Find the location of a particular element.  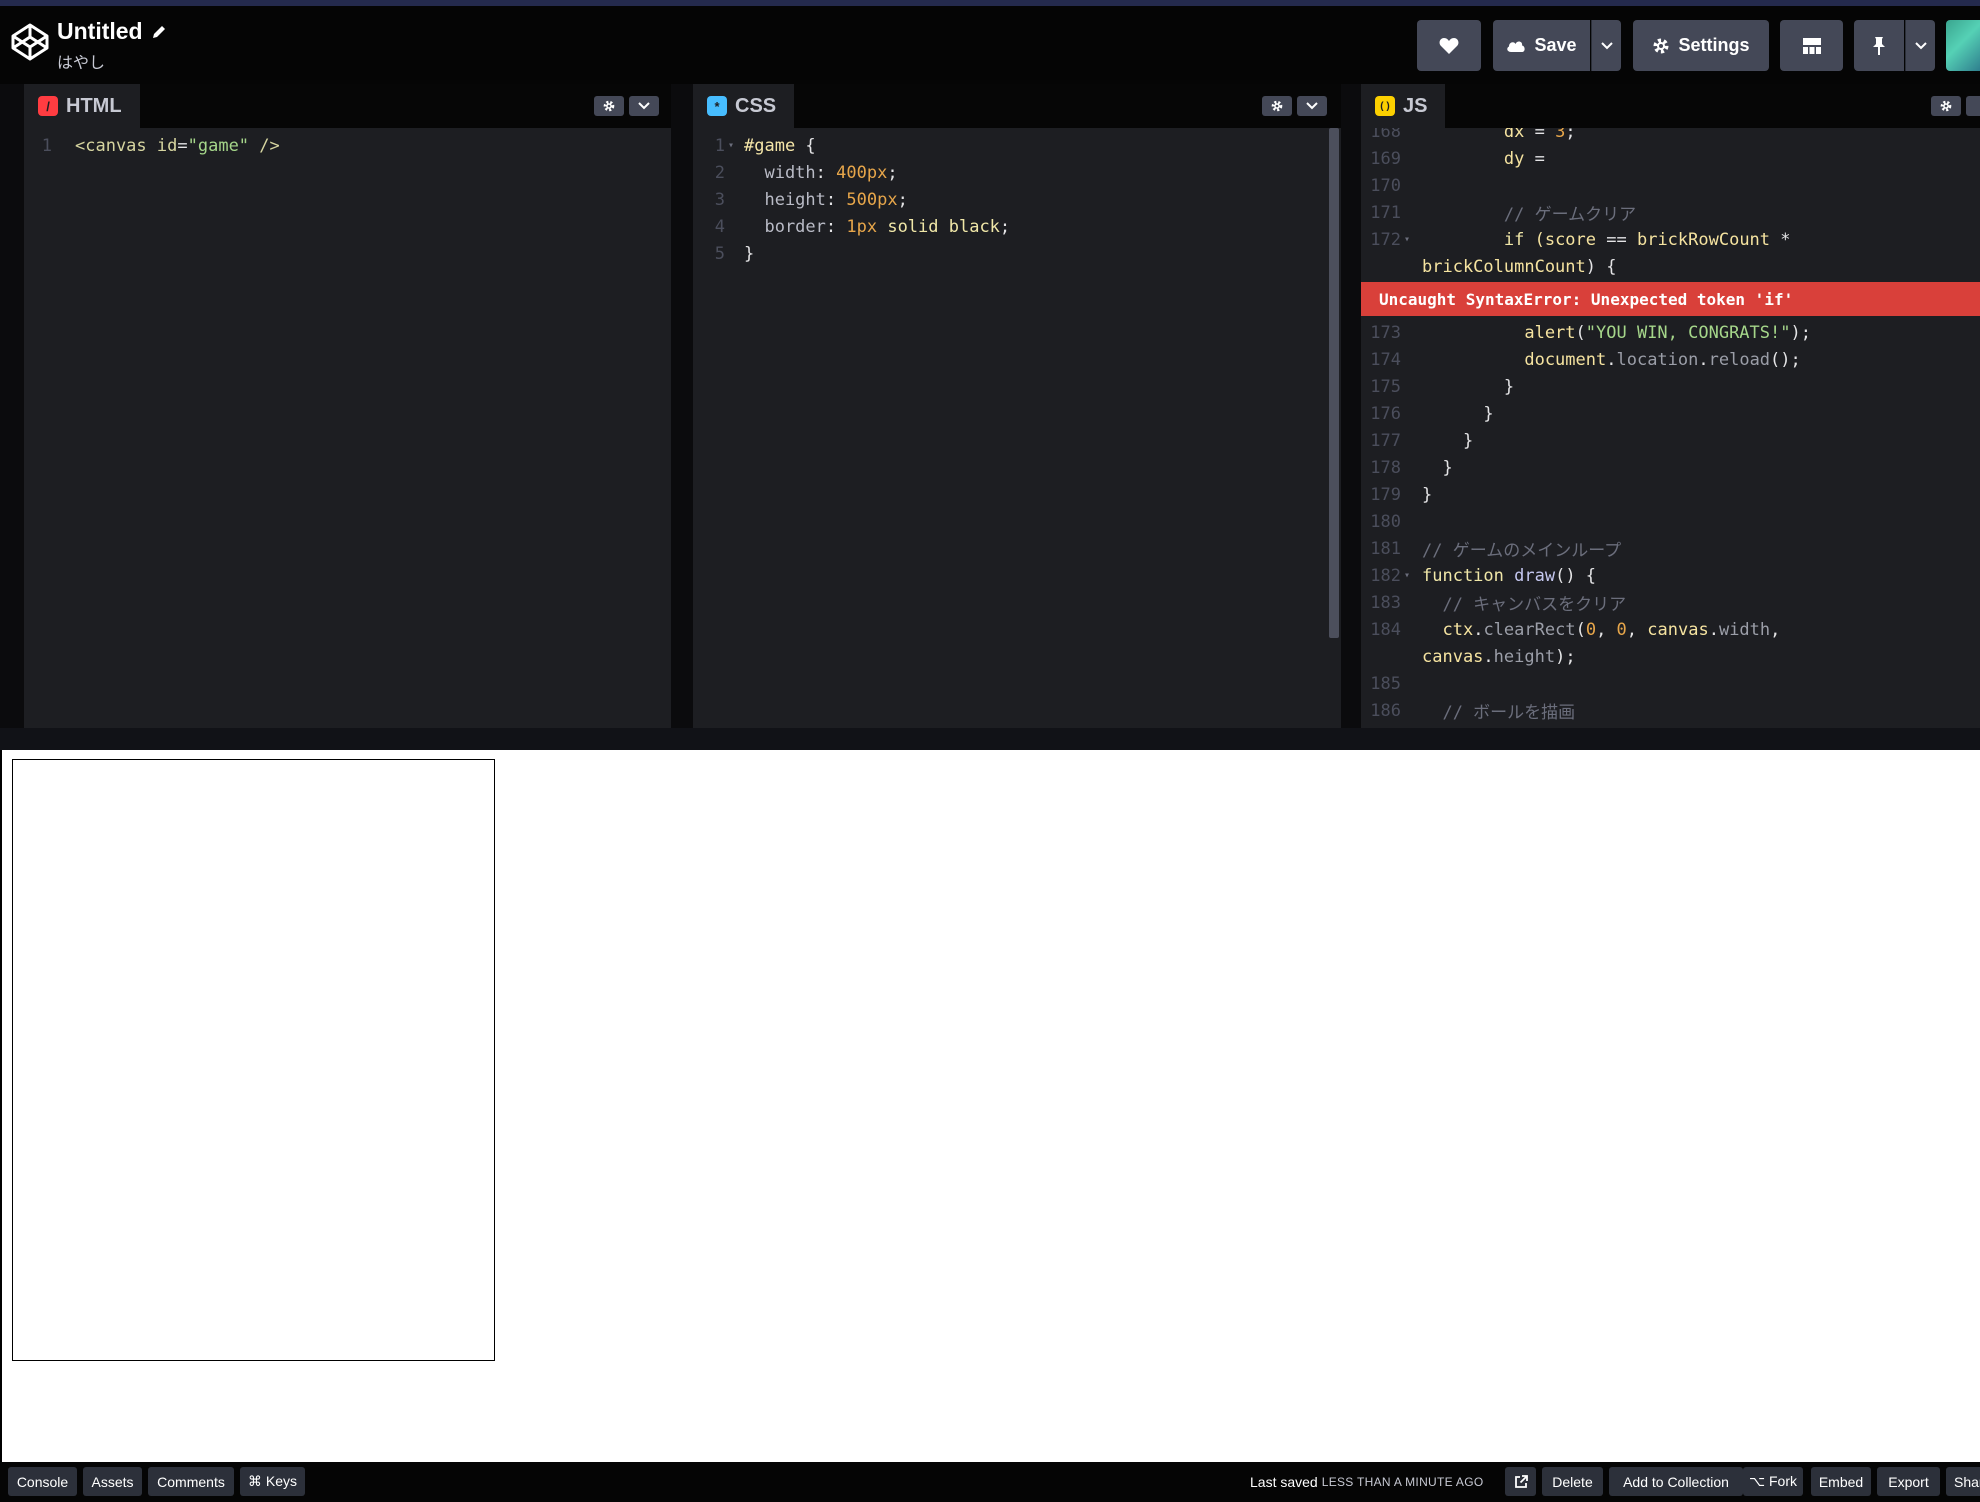

pen-author: はやし is located at coordinates (112, 61).